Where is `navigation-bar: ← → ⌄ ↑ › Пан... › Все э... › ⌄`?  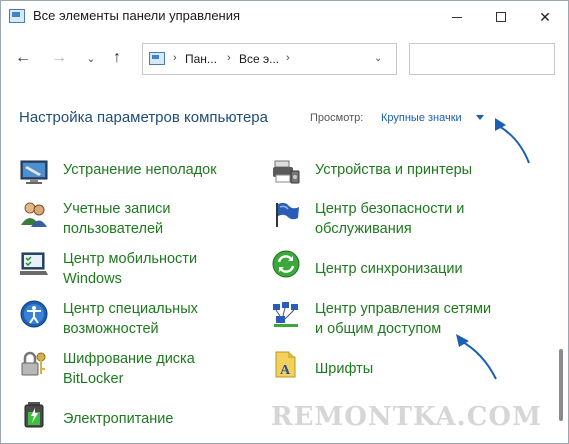
navigation-bar: ← → ⌄ ↑ › Пан... › Все э... › ⌄ is located at coordinates (284, 59).